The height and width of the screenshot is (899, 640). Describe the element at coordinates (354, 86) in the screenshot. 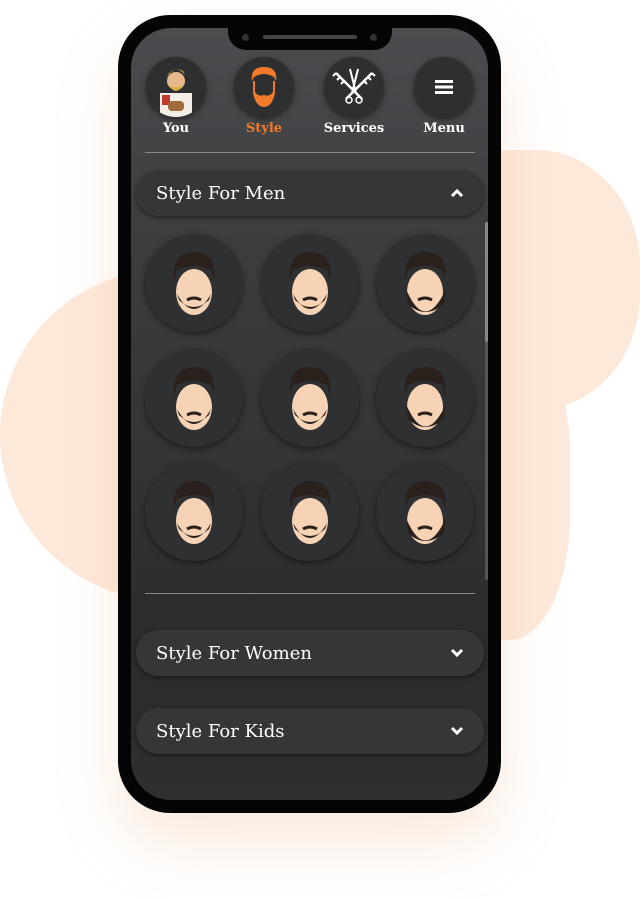

I see `scissors-comb-icon` at that location.